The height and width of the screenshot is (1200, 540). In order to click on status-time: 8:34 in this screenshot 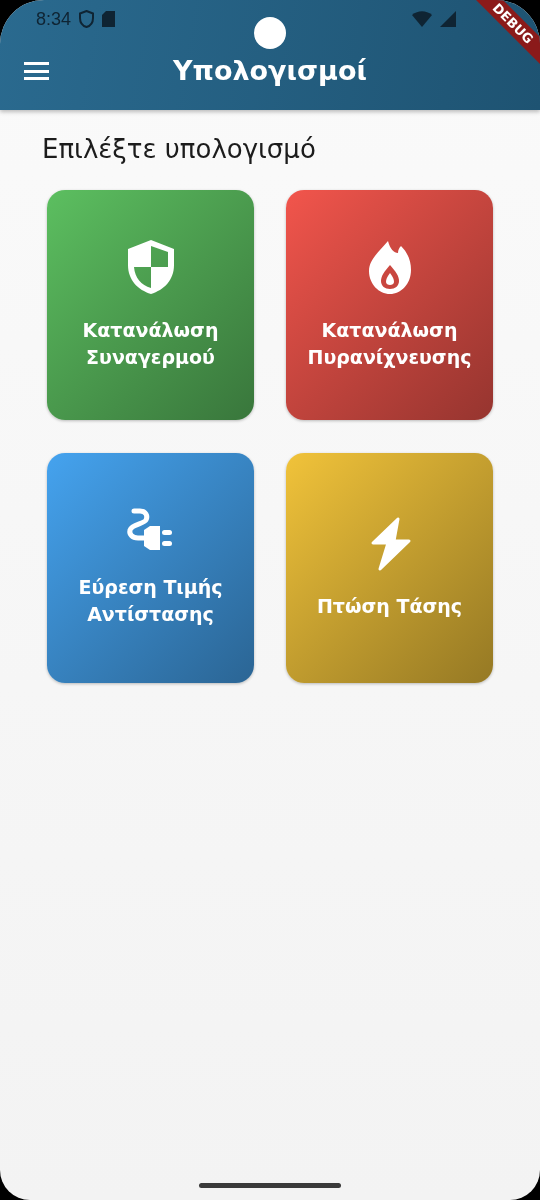, I will do `click(54, 19)`.